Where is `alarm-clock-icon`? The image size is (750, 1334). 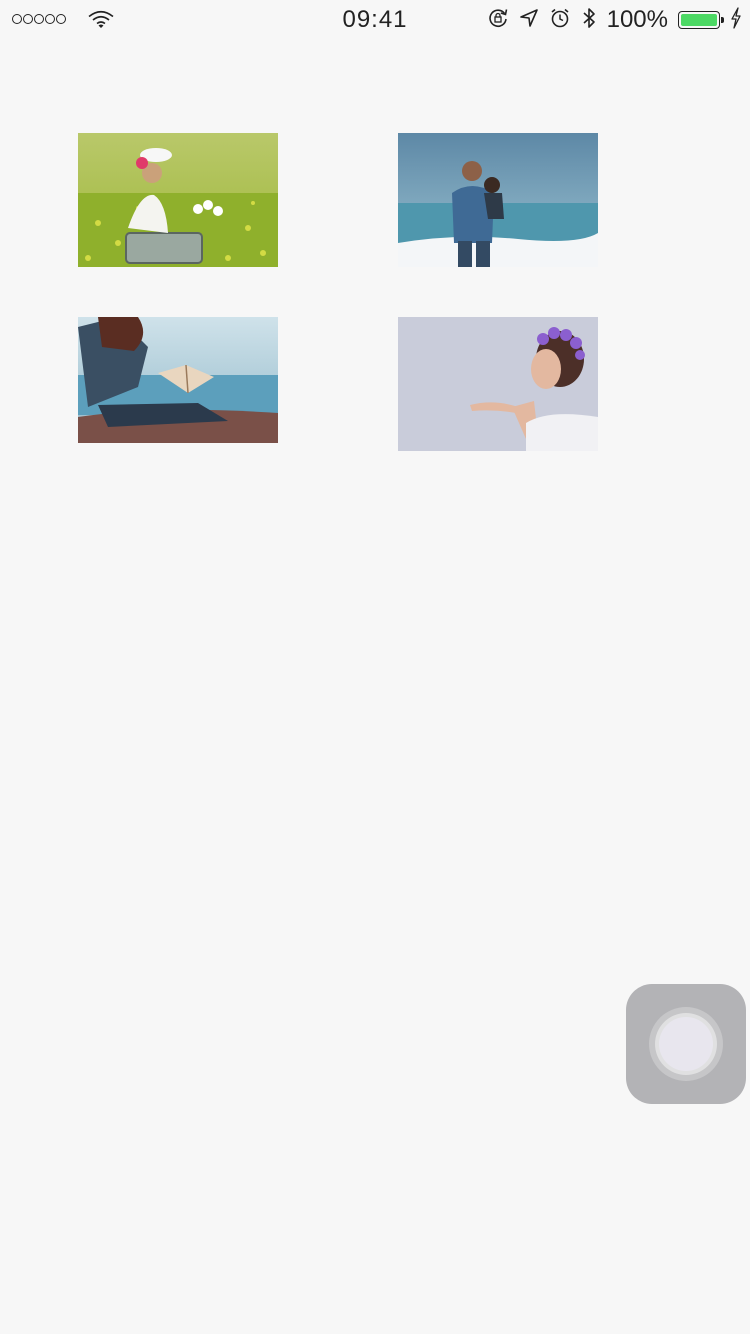
alarm-clock-icon is located at coordinates (560, 20).